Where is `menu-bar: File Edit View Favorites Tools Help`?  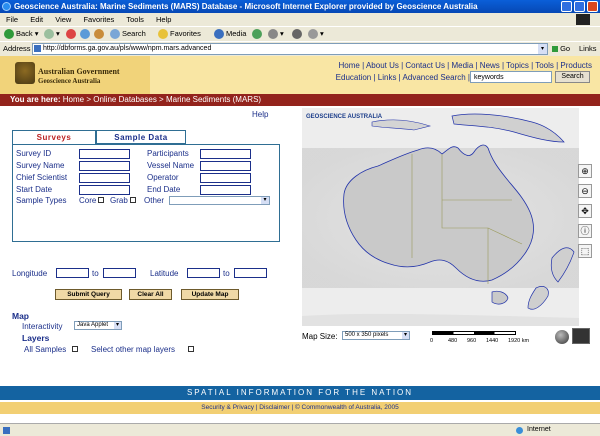
menu-bar: File Edit View Favorites Tools Help is located at coordinates (300, 19).